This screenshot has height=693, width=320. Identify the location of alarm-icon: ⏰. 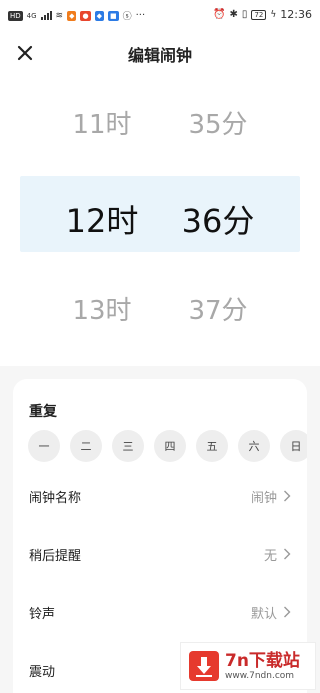
(219, 14).